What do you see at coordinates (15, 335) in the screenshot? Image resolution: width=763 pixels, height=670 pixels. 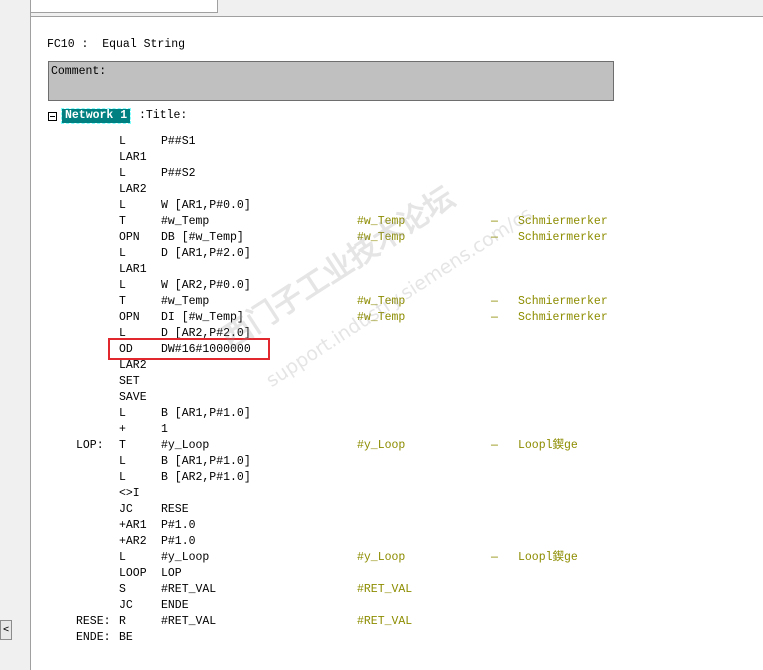 I see `left-panel-strip: <` at bounding box center [15, 335].